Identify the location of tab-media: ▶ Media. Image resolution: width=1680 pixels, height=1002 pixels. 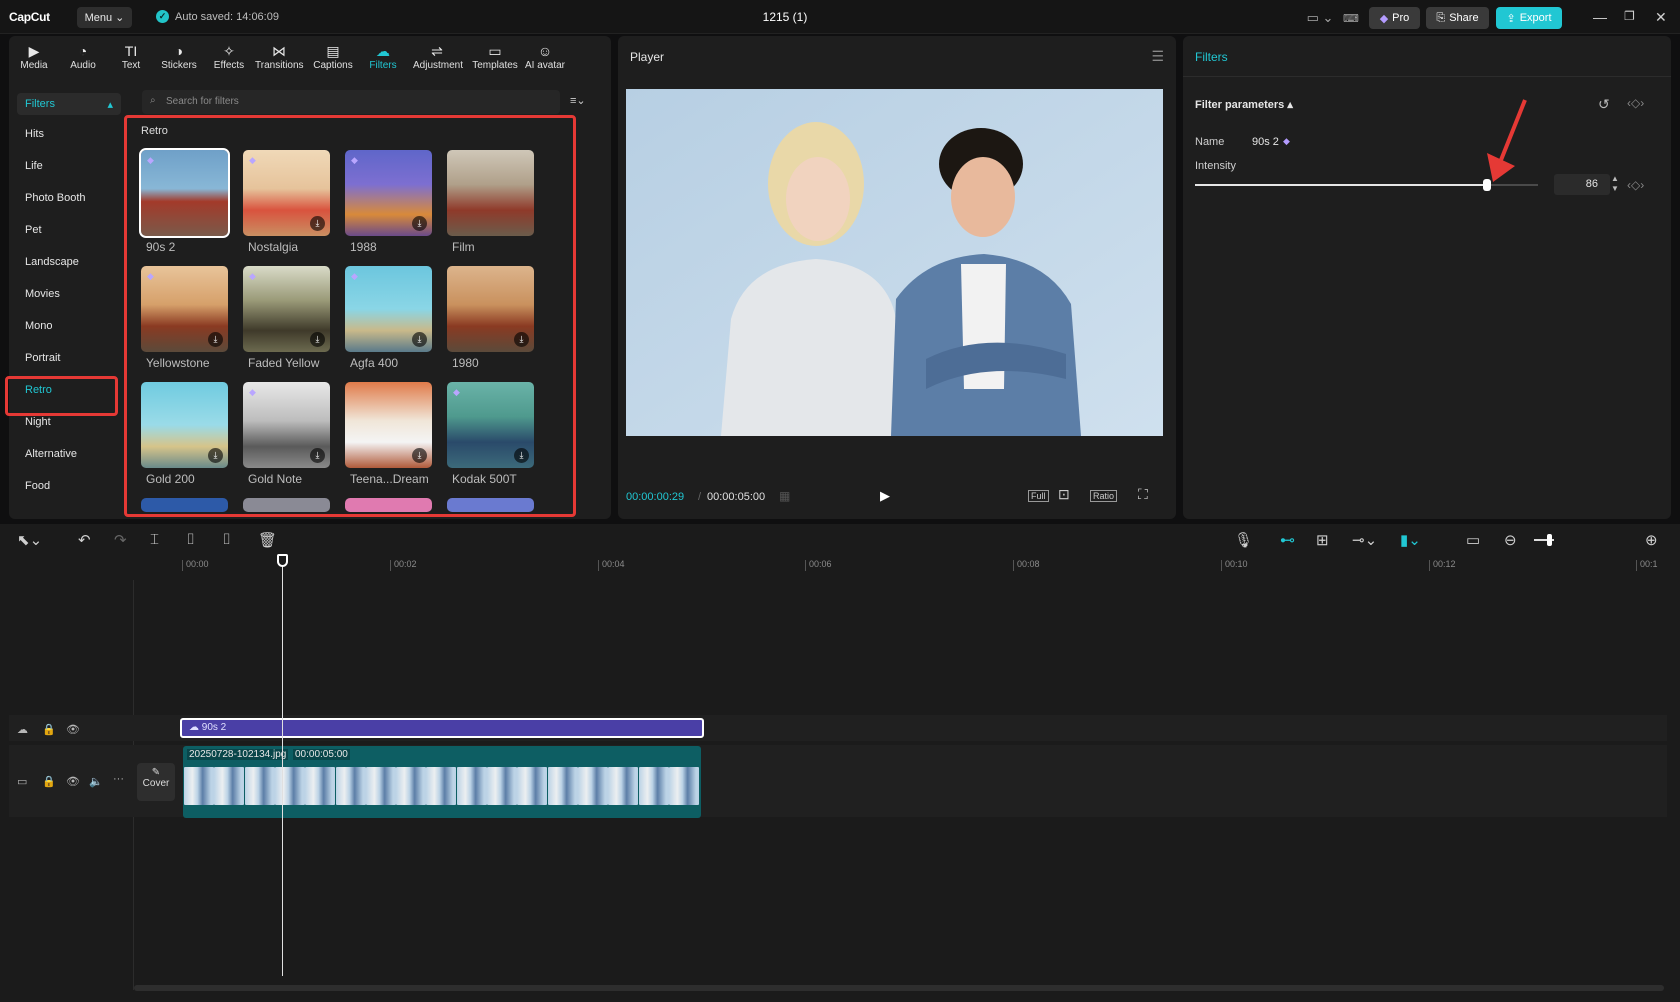
(34, 56).